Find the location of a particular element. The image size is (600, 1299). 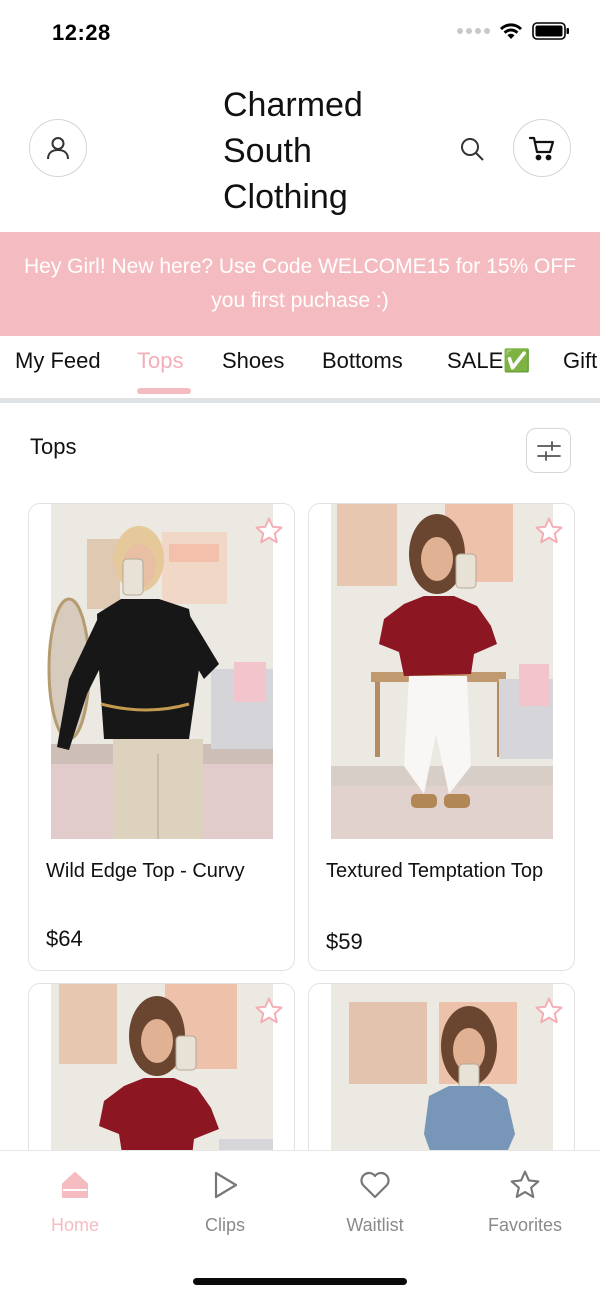

brand-title: Charmed South Clothing is located at coordinates (293, 151).